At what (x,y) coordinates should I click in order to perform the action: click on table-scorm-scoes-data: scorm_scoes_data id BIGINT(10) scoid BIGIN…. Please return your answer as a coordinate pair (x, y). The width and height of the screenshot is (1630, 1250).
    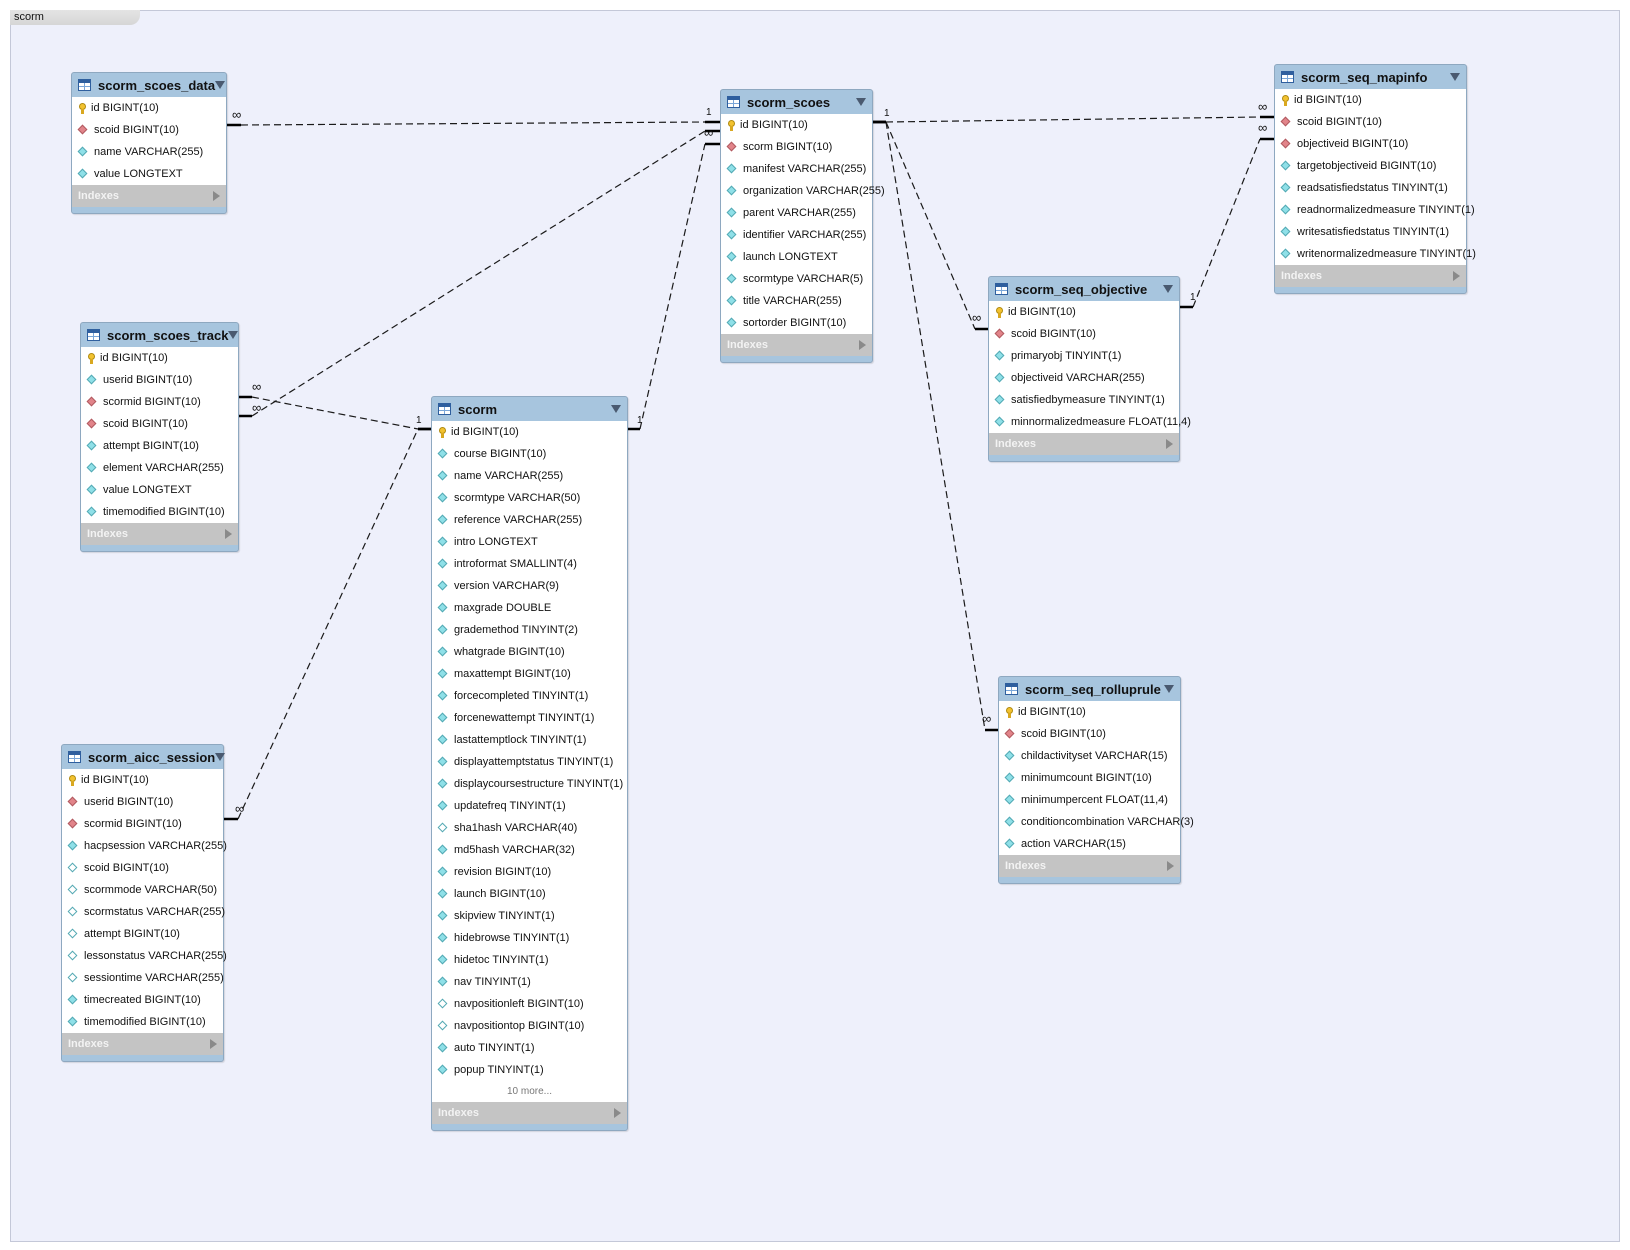
    Looking at the image, I should click on (149, 143).